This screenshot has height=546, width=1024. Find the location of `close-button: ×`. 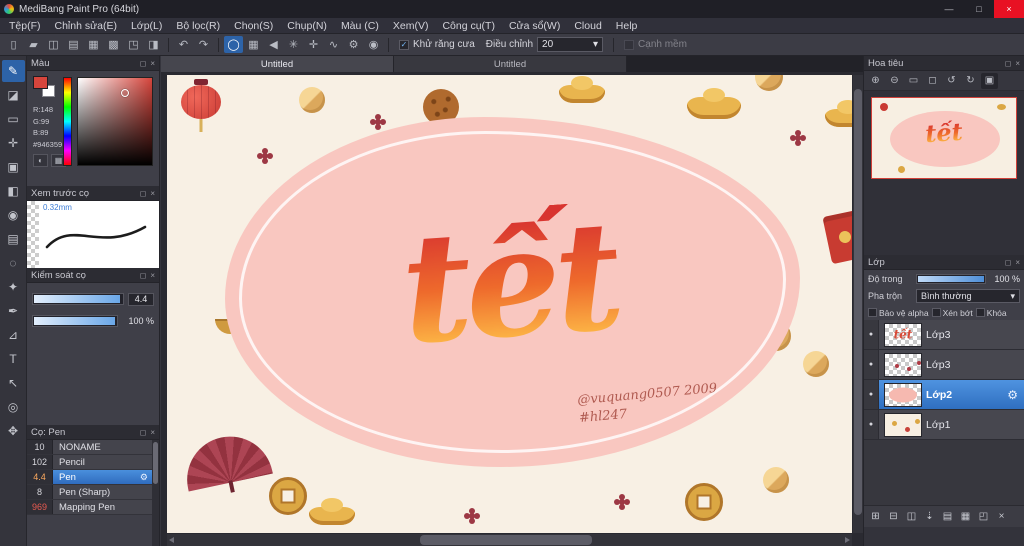

close-button: × is located at coordinates (1009, 9).